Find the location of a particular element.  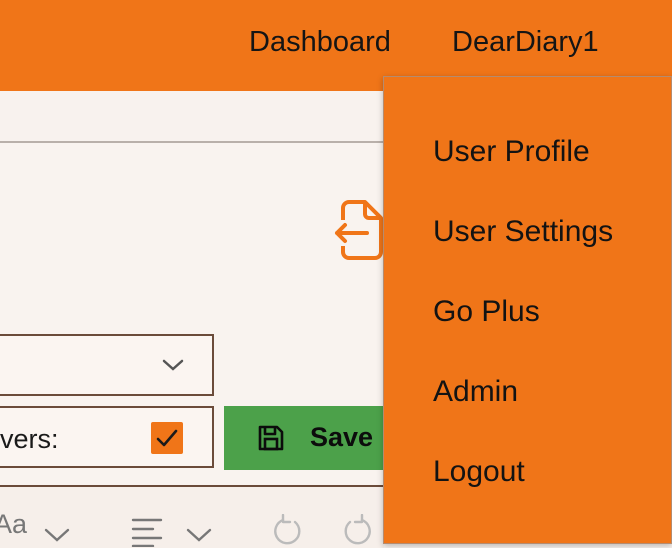

checkbox-row: vers: is located at coordinates (107, 437).